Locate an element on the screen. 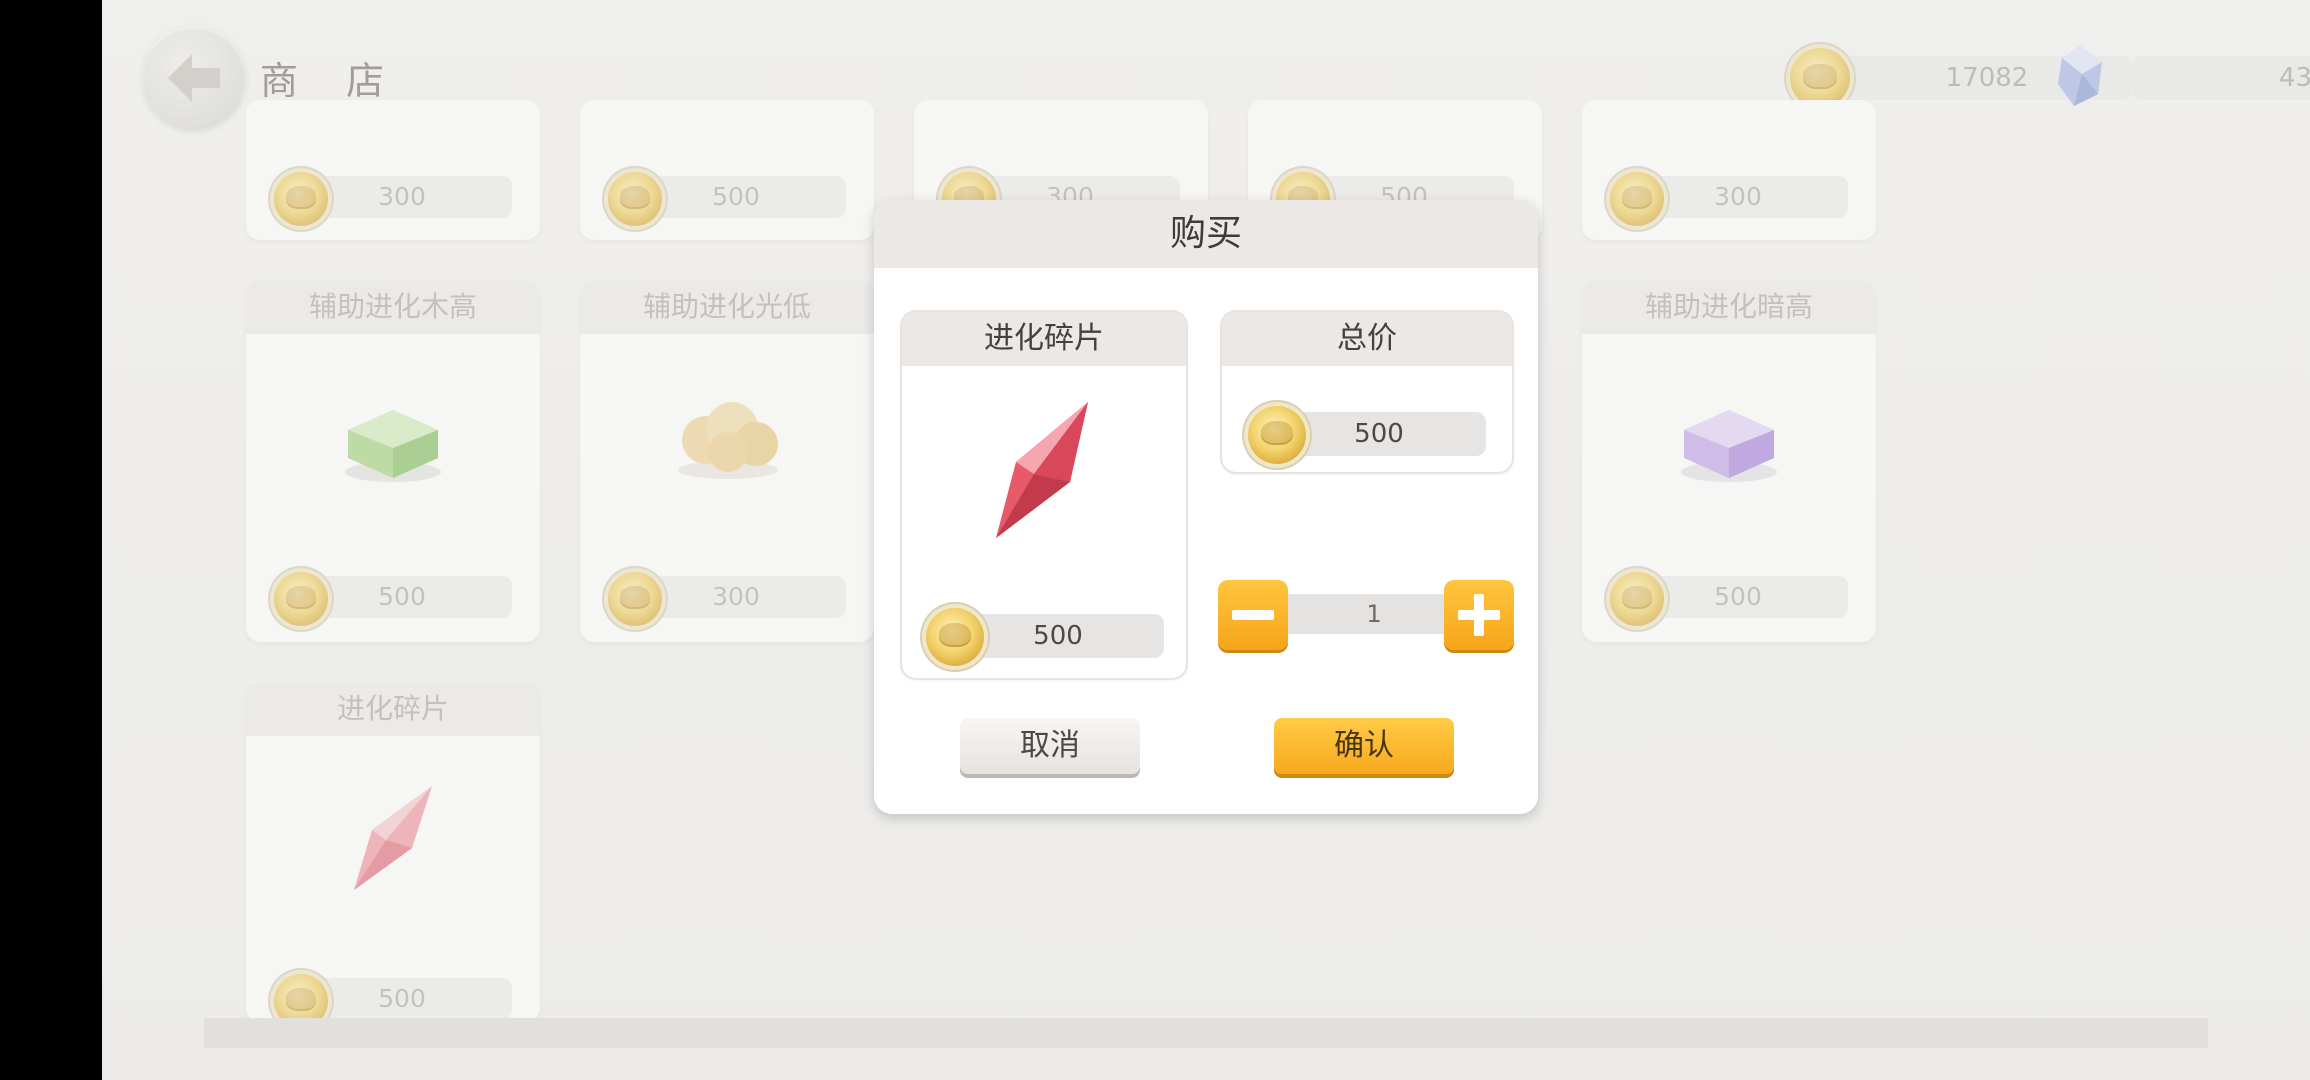  cancel-label: 取消 is located at coordinates (1050, 745).